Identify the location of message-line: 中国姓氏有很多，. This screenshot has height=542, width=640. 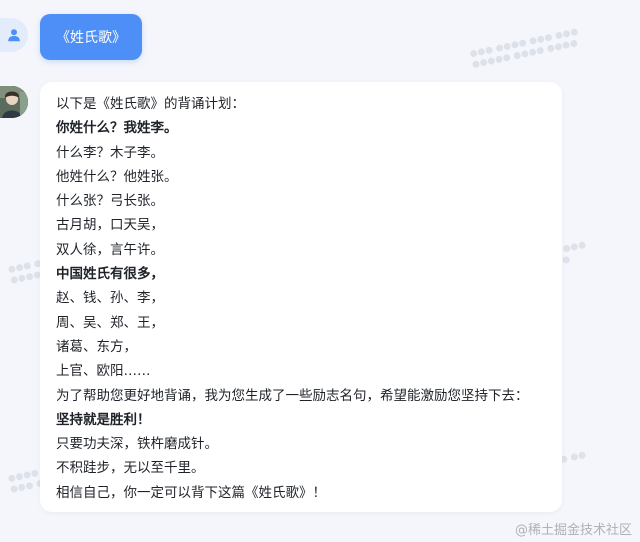
(110, 274).